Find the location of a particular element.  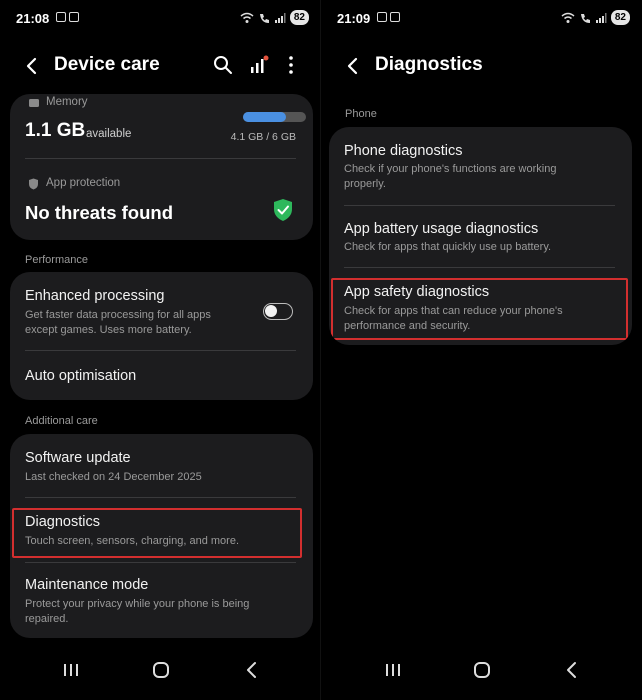

enhanced-processing-title: Enhanced processing is located at coordinates (95, 296).